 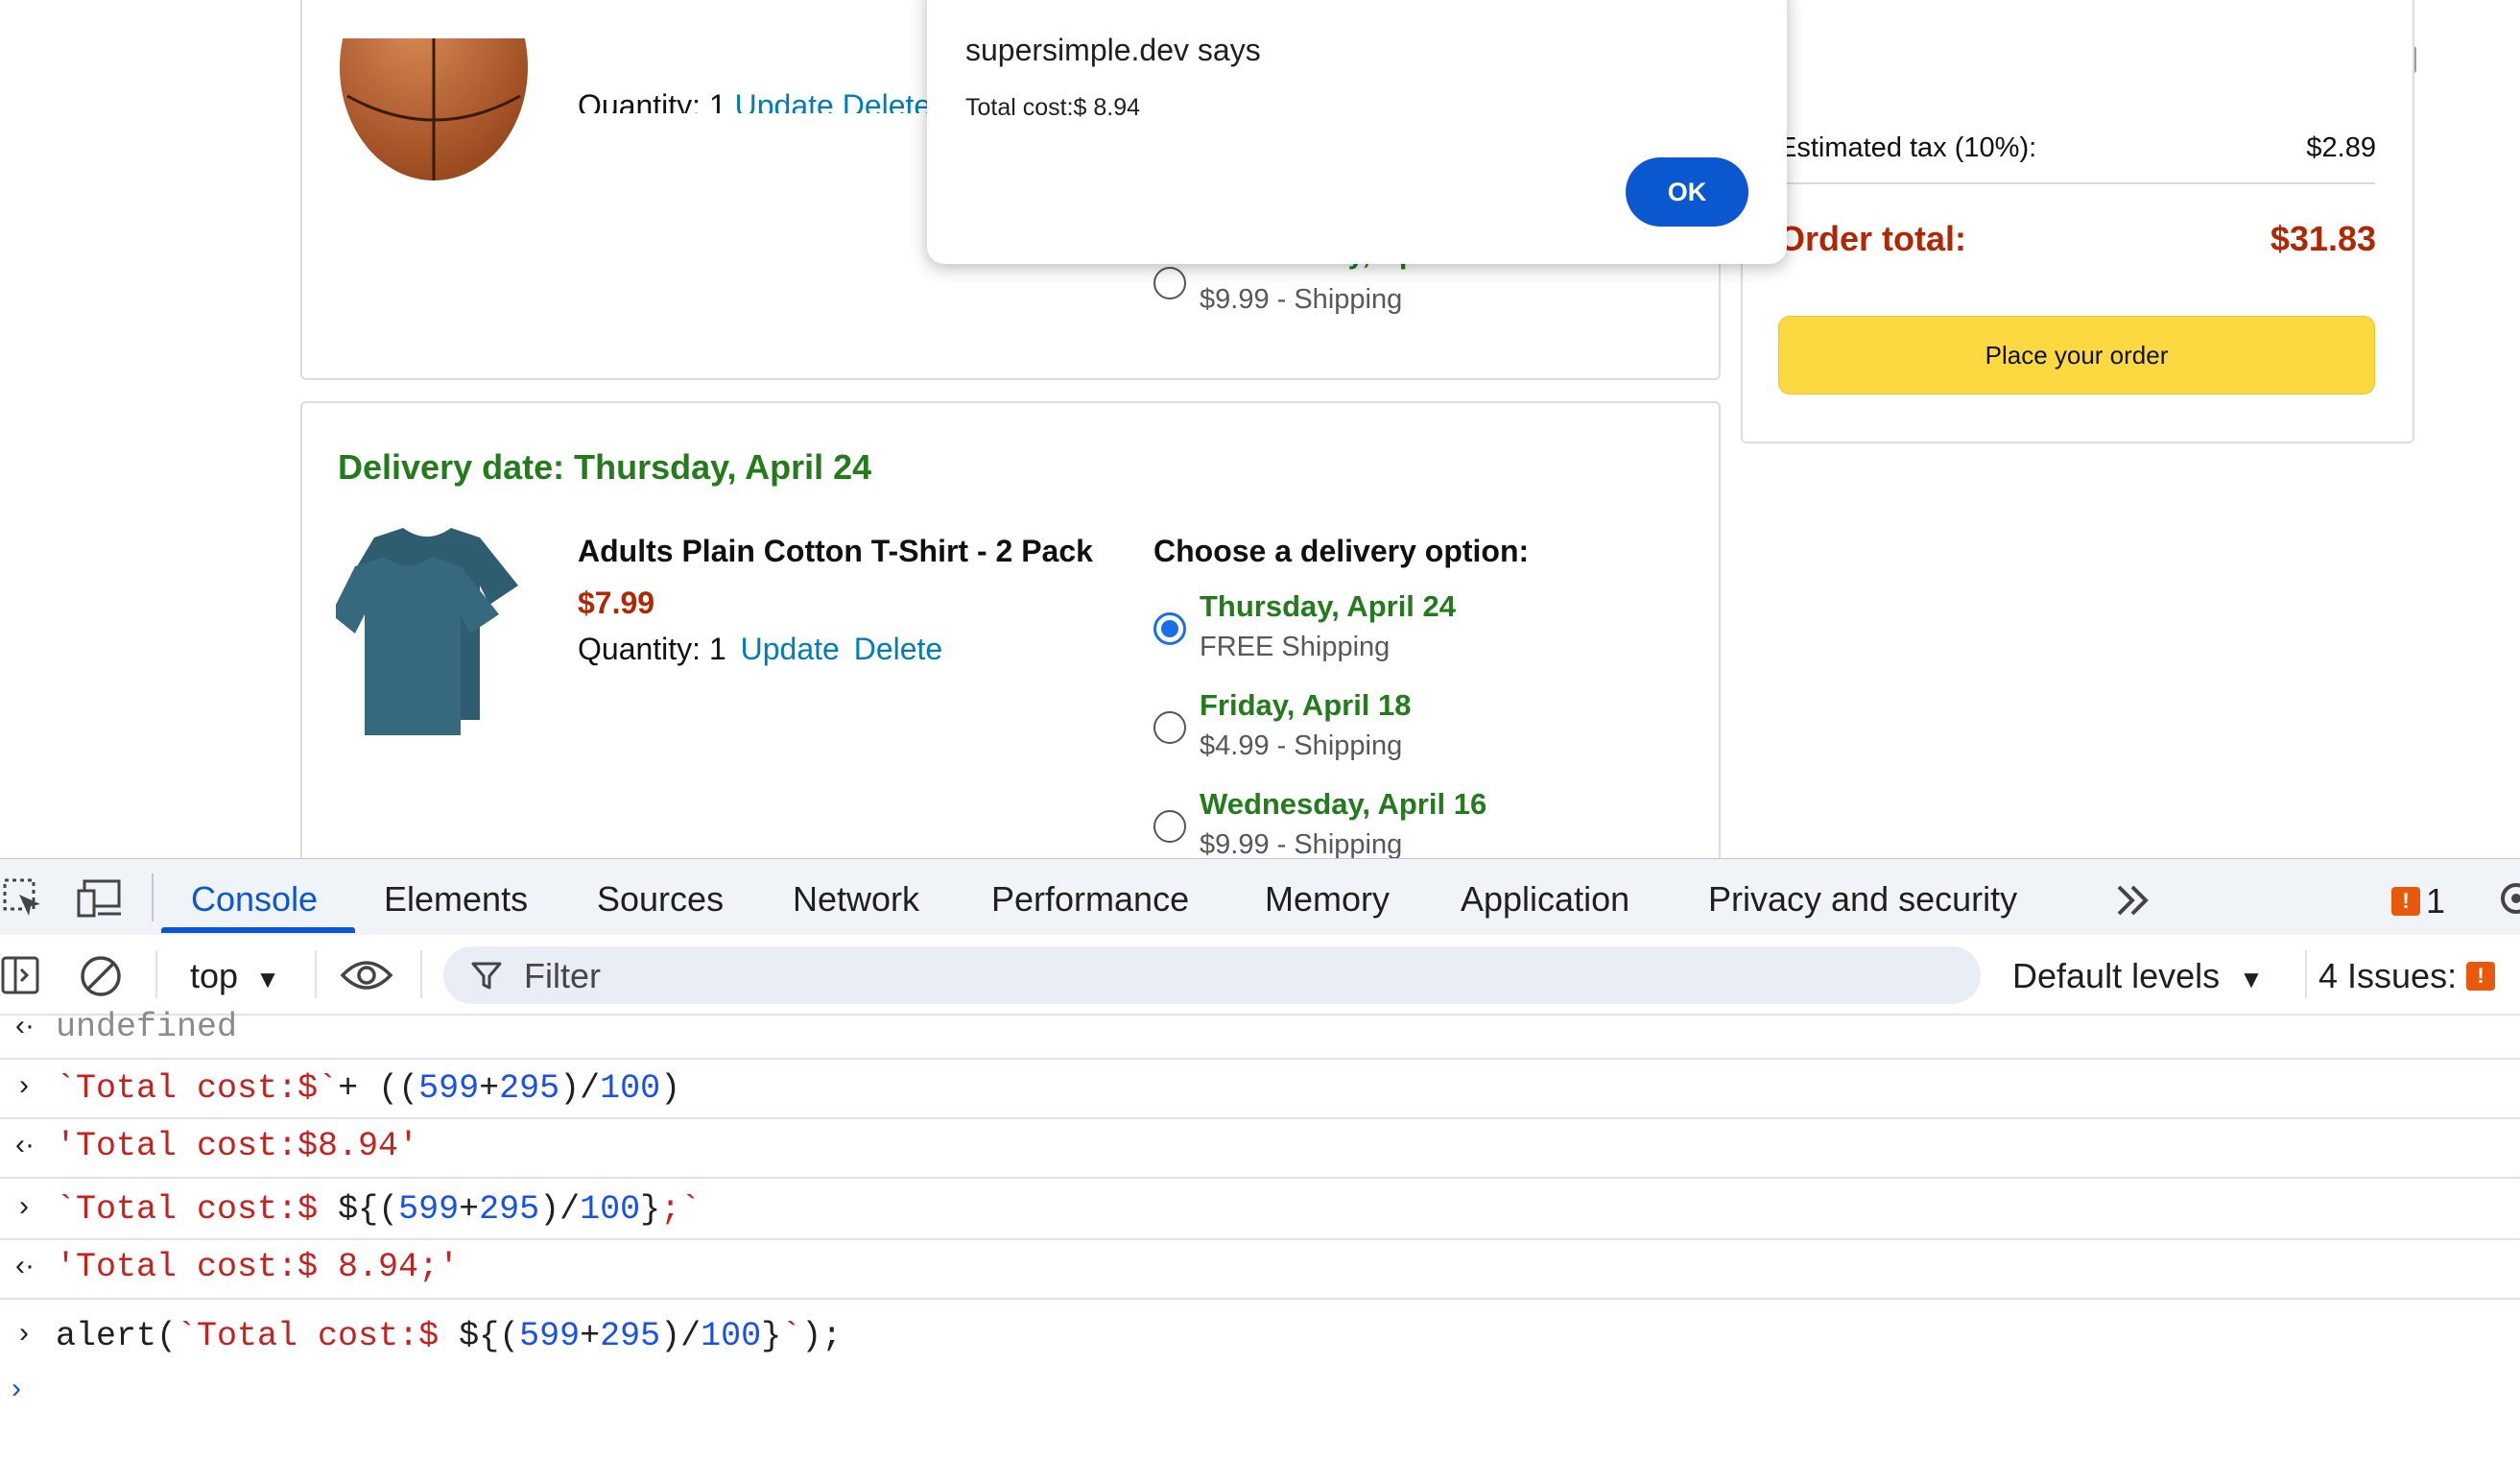 I want to click on device-toolbar-icon, so click(x=101, y=899).